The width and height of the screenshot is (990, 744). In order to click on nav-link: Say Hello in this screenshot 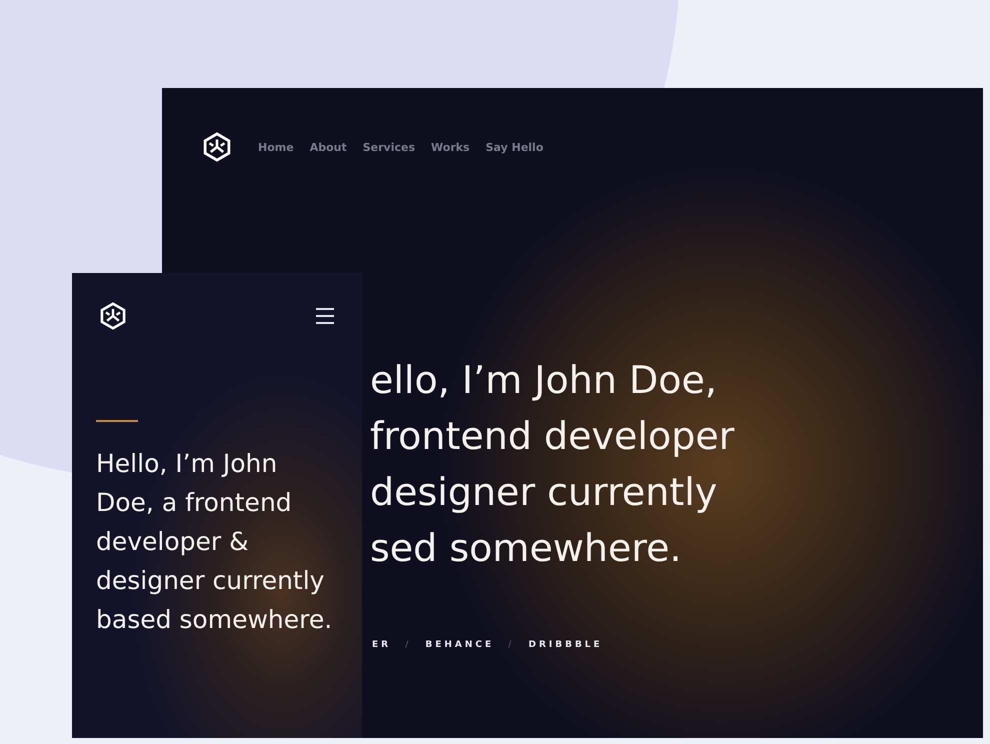, I will do `click(515, 147)`.